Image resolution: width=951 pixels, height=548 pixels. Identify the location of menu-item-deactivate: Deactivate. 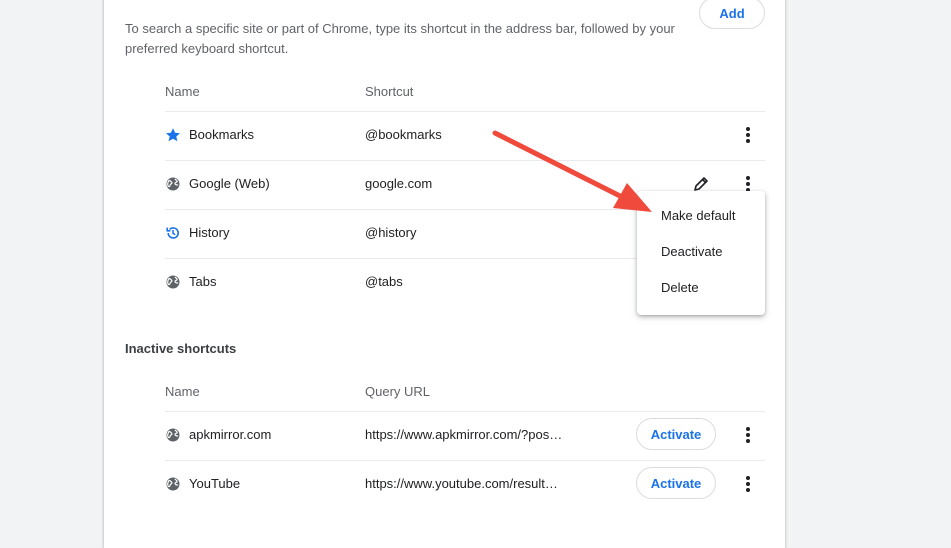
(701, 252).